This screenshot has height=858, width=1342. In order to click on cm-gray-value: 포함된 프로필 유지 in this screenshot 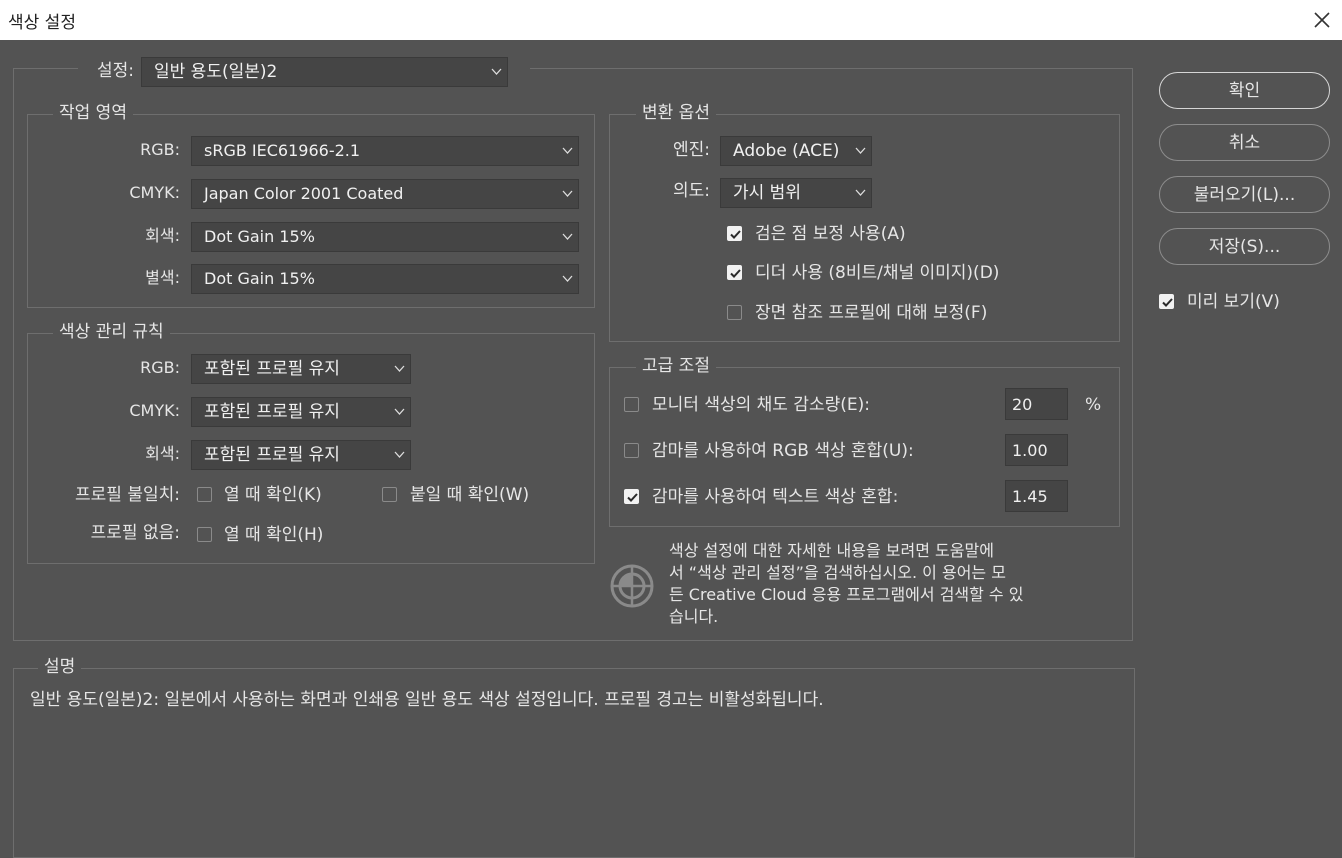, I will do `click(272, 455)`.